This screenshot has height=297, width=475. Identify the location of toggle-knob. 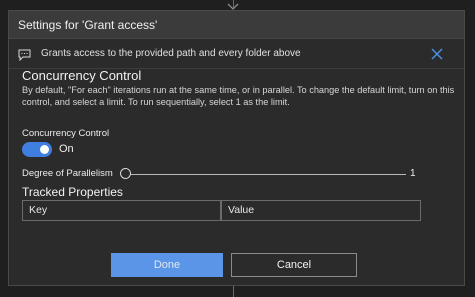
(44, 149).